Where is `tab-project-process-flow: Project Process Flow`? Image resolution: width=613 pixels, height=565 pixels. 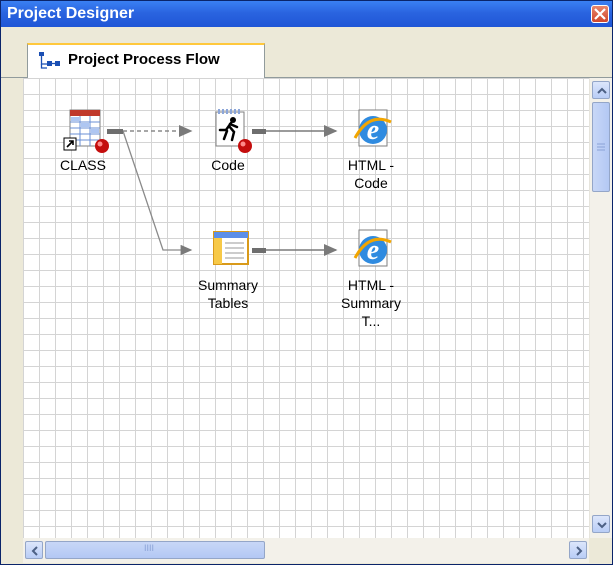
tab-project-process-flow: Project Process Flow is located at coordinates (146, 60).